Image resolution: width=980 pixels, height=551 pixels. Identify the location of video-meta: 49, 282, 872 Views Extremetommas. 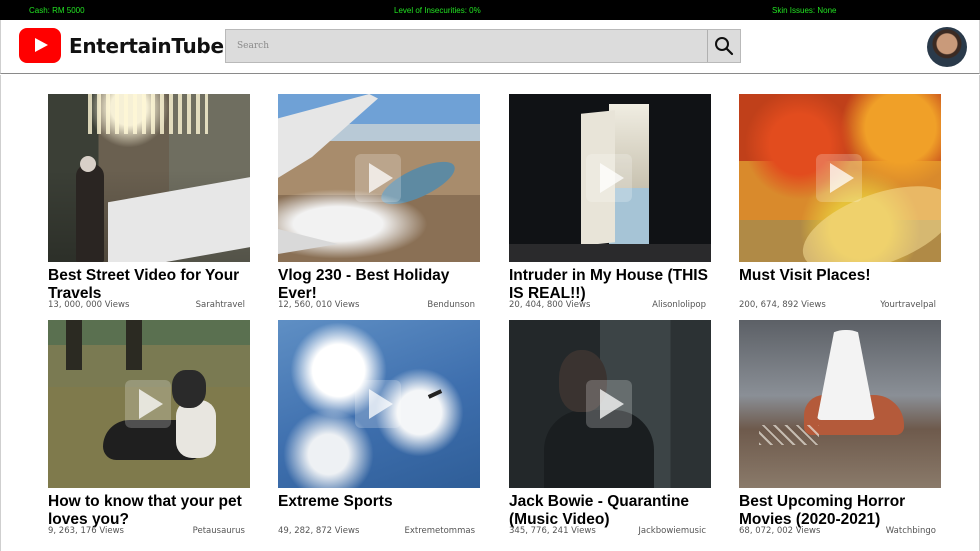
(379, 533).